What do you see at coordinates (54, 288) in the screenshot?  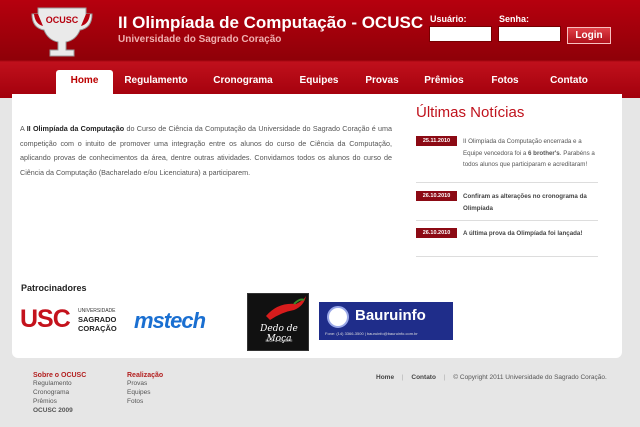 I see `sponsors-title: Patrocinadores` at bounding box center [54, 288].